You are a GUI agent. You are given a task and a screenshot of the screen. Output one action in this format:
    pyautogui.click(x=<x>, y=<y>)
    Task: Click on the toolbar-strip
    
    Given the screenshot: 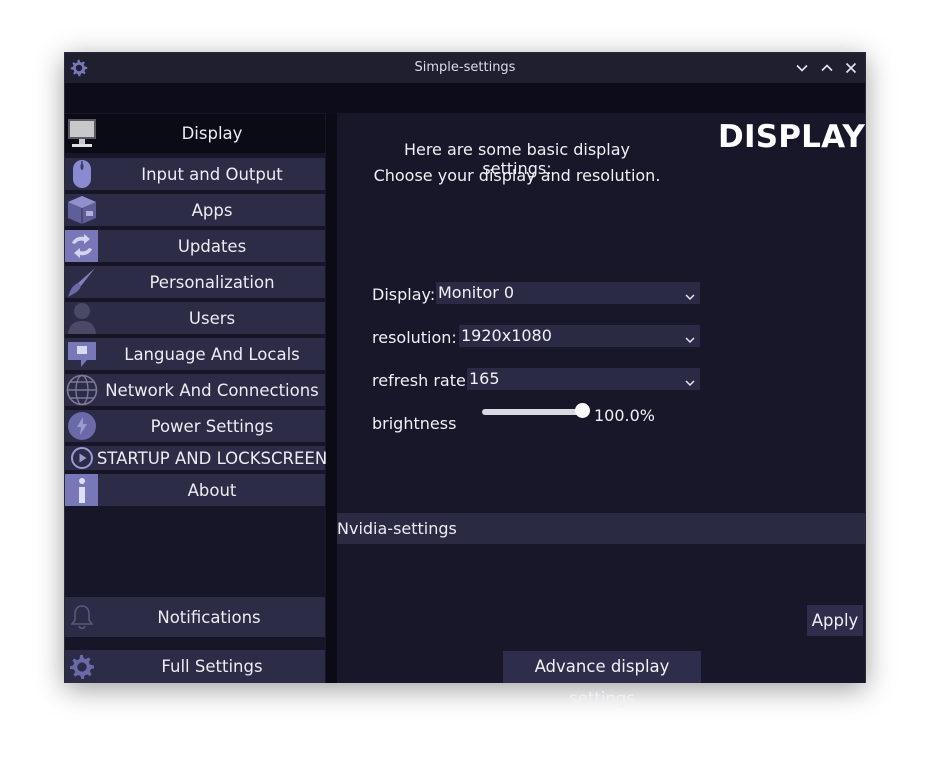 What is the action you would take?
    pyautogui.click(x=465, y=98)
    